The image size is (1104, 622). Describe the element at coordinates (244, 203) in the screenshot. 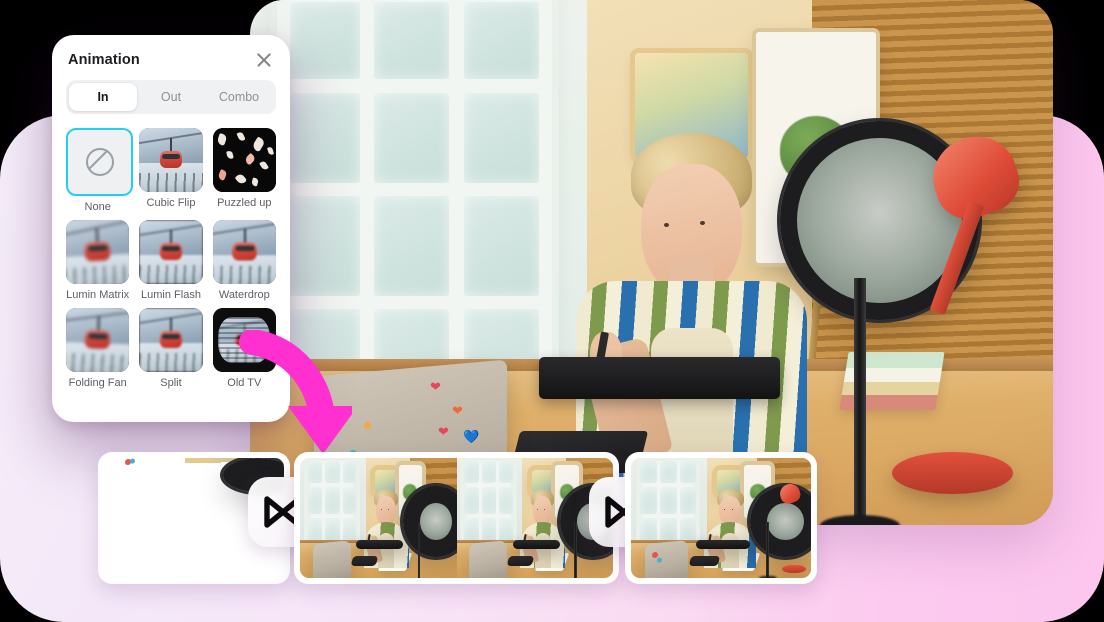

I see `animation-item-label: Puzzled up` at that location.